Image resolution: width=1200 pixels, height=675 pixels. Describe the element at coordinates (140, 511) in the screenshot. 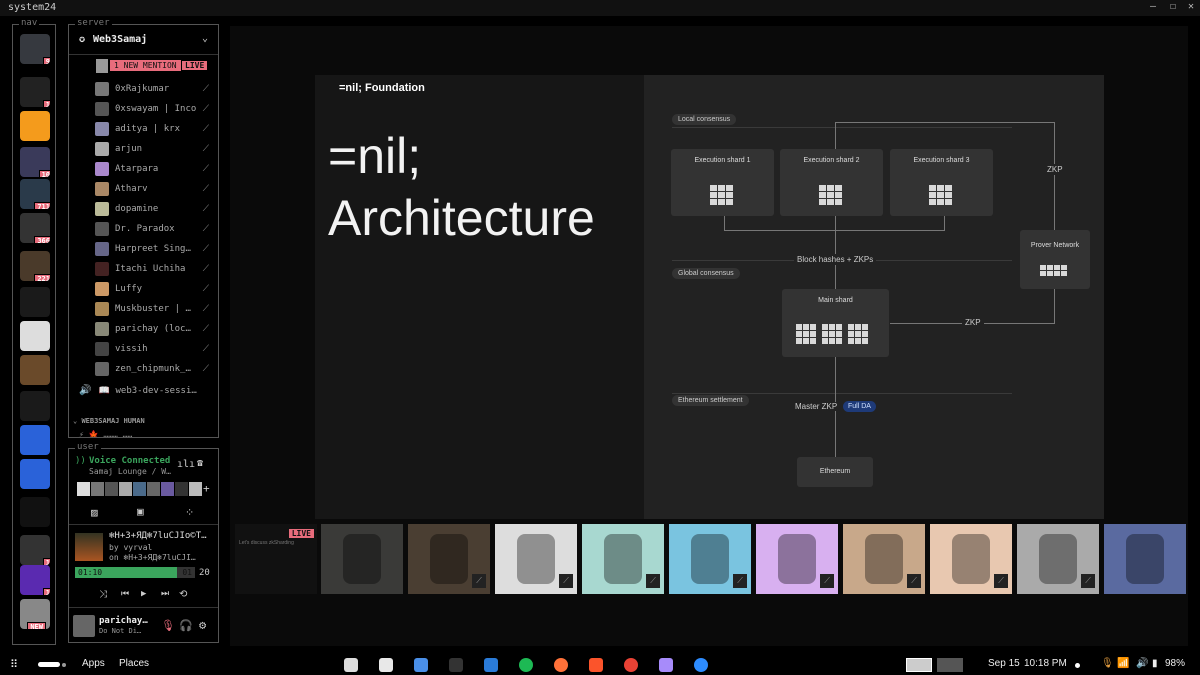

I see `screen-share-icon: ▣` at that location.